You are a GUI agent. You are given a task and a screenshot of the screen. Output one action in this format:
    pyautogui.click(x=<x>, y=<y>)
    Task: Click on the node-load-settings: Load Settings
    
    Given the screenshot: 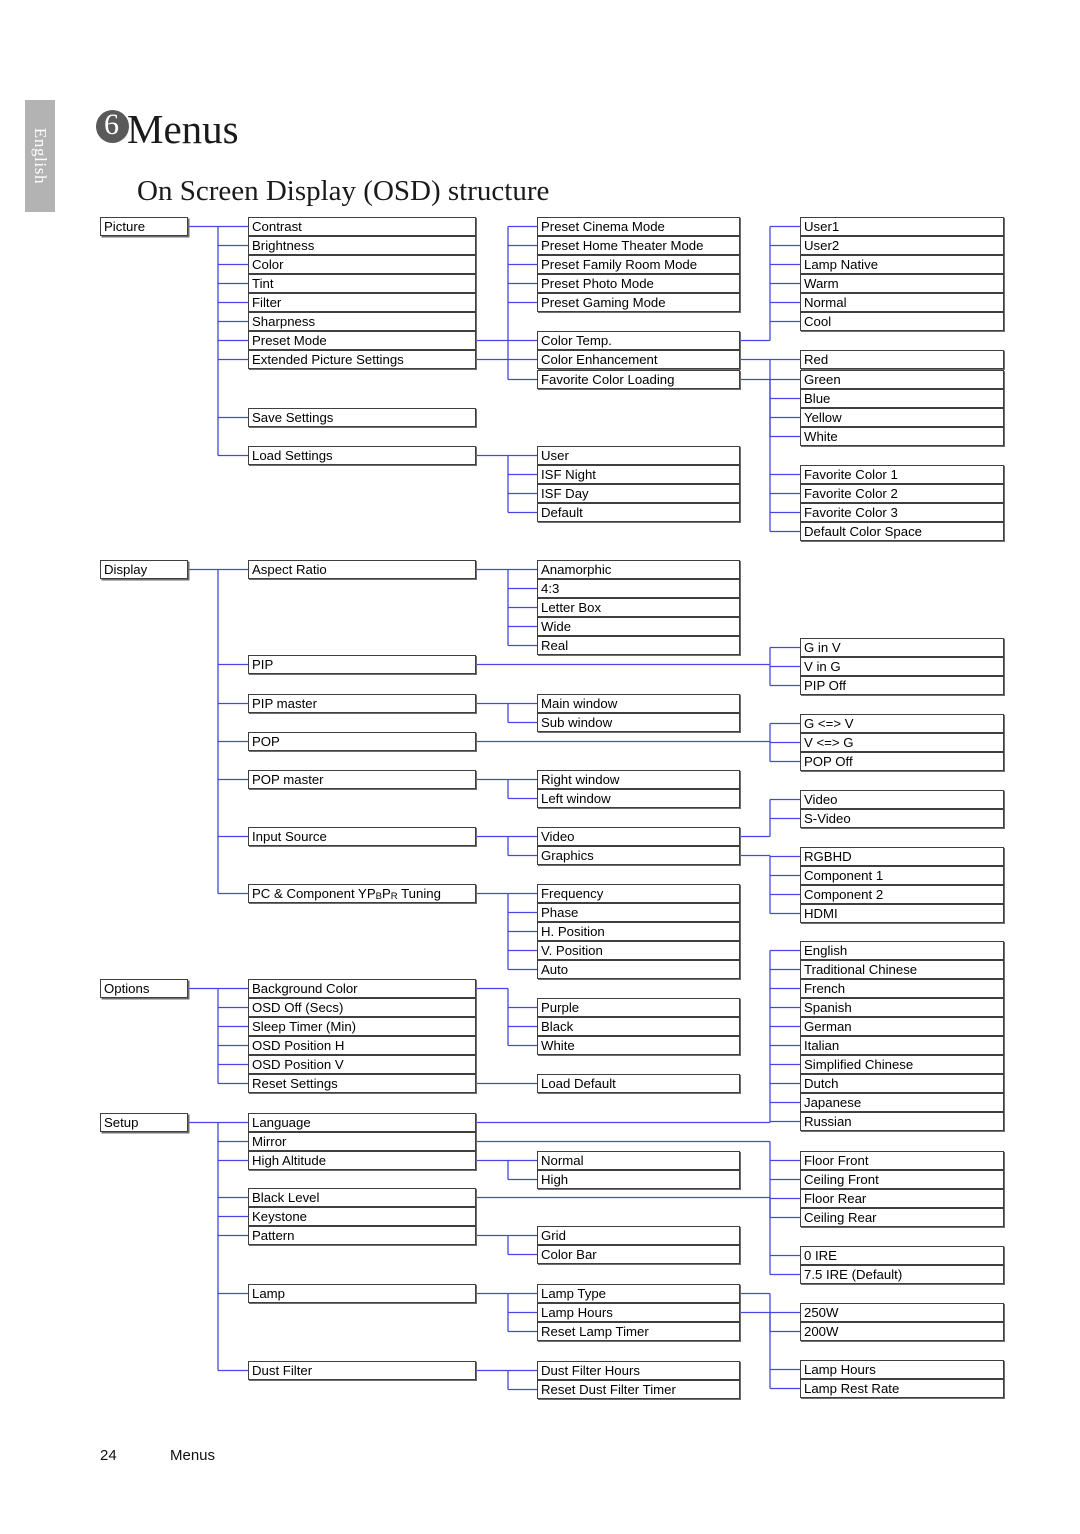 What is the action you would take?
    pyautogui.click(x=362, y=455)
    